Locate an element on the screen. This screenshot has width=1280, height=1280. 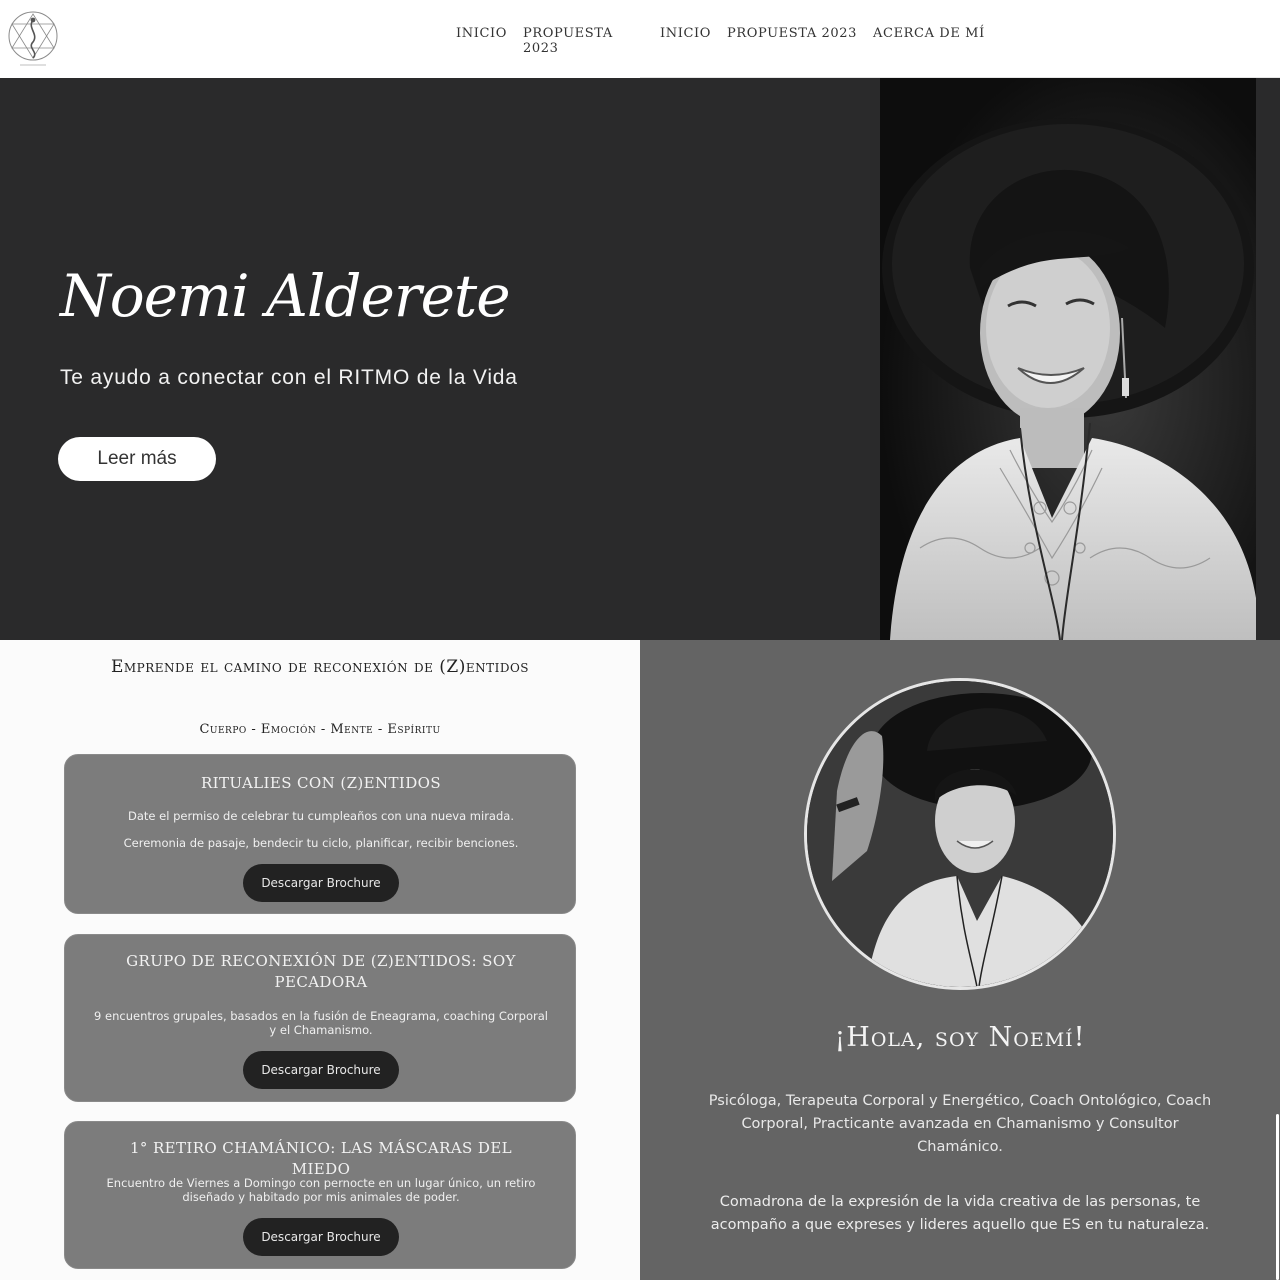
card-title: RITUALIES CON (Z)ENTIDOS is located at coordinates (321, 783).